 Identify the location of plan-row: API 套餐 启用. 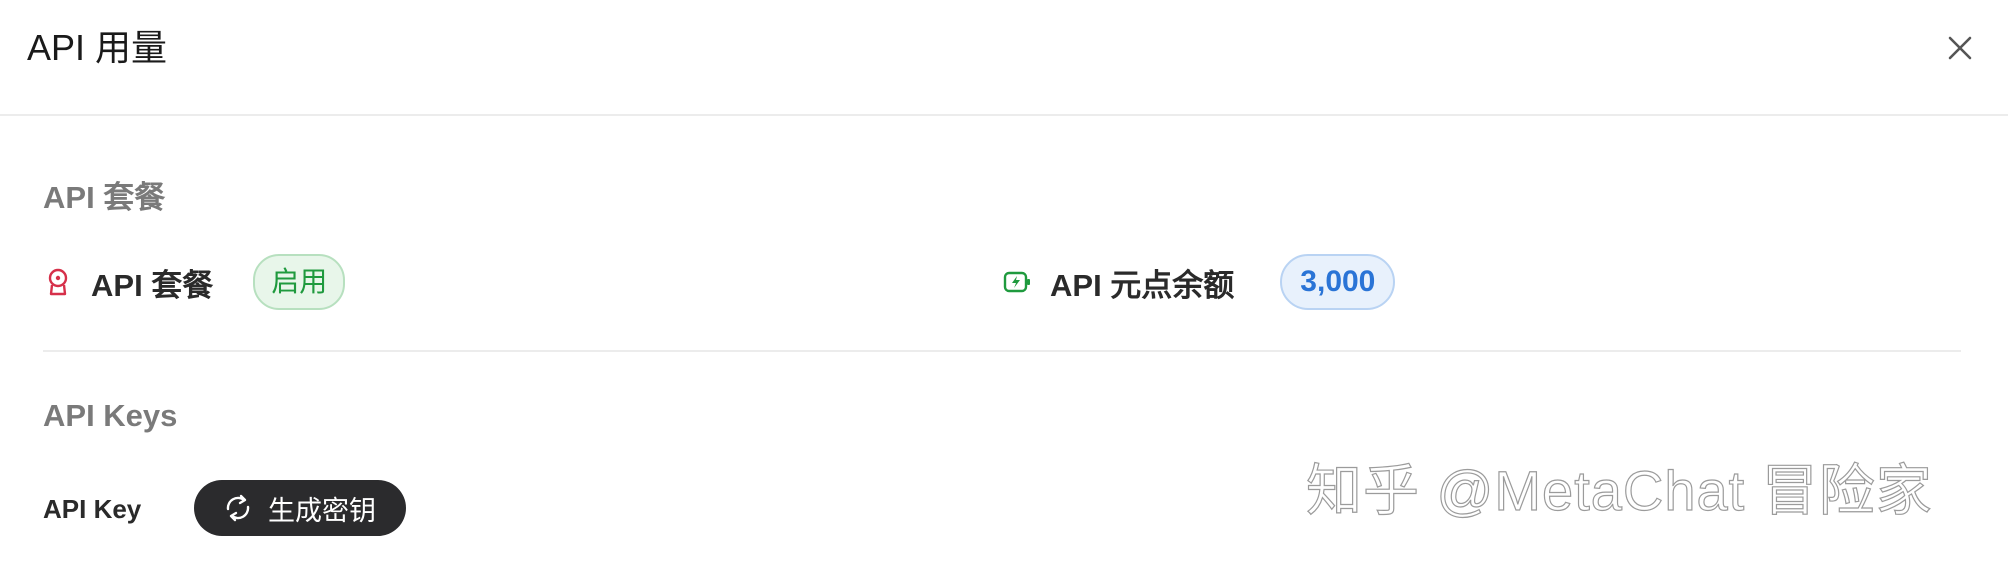
(194, 282).